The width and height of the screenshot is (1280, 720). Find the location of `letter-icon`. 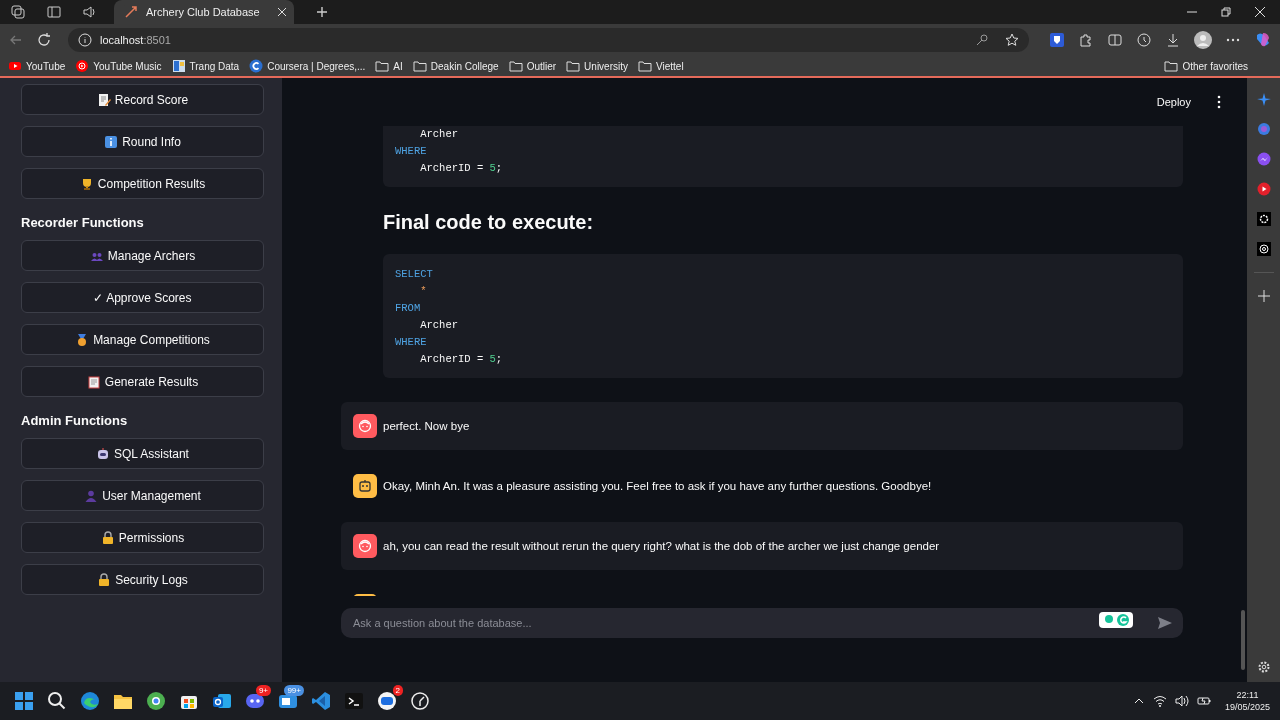

letter-icon is located at coordinates (256, 66).